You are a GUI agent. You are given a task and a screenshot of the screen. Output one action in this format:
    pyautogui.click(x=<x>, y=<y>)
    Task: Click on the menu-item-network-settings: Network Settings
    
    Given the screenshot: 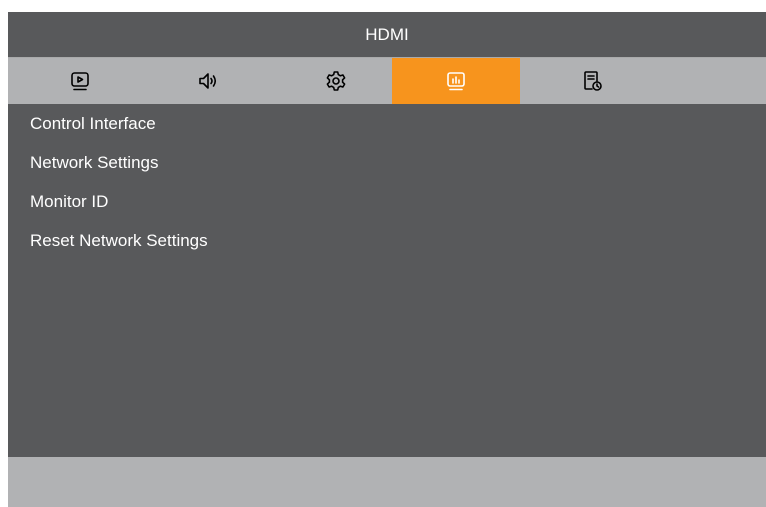 What is the action you would take?
    pyautogui.click(x=119, y=171)
    